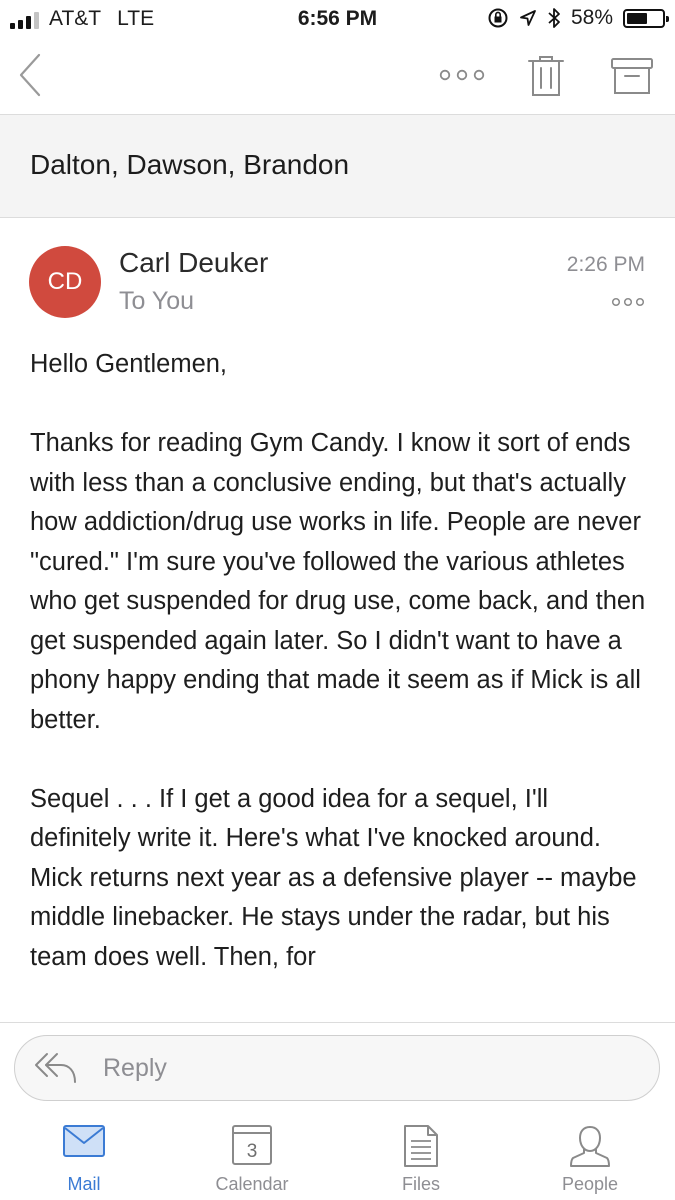  I want to click on tab-label: Mail, so click(84, 1184).